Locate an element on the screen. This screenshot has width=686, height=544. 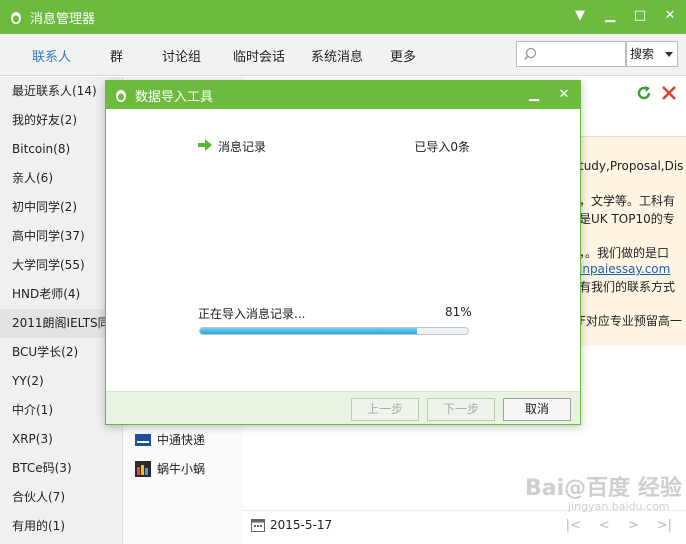
window-titlebar: 消息管理器 ▼ ▁ □ ✕ is located at coordinates (343, 17).